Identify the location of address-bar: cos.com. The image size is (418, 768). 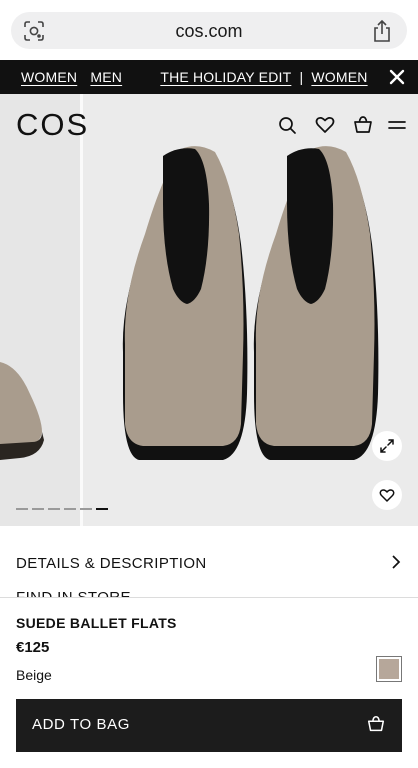
(209, 30).